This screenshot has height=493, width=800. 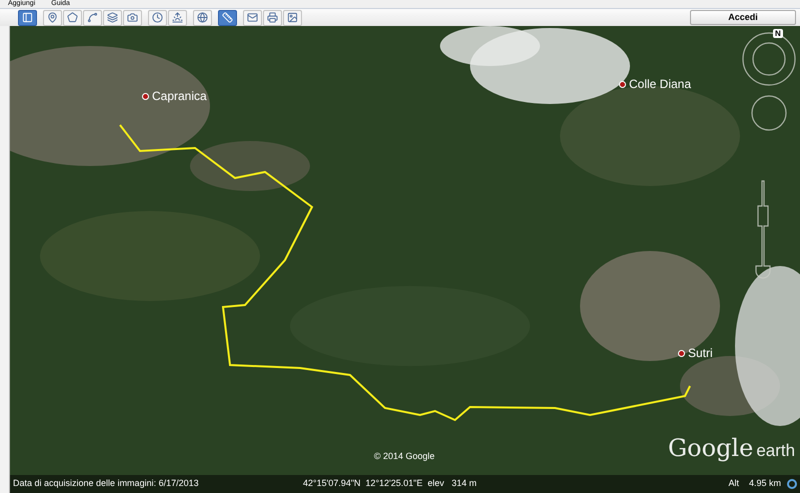 I want to click on ruler-icon, so click(x=227, y=17).